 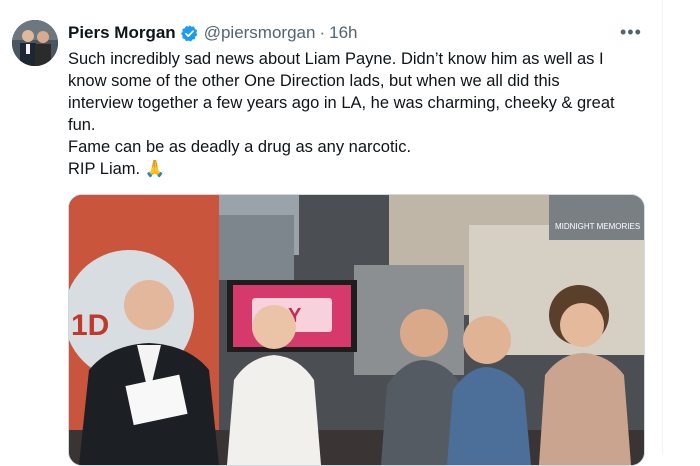 What do you see at coordinates (343, 33) in the screenshot?
I see `tweet-time: 16h` at bounding box center [343, 33].